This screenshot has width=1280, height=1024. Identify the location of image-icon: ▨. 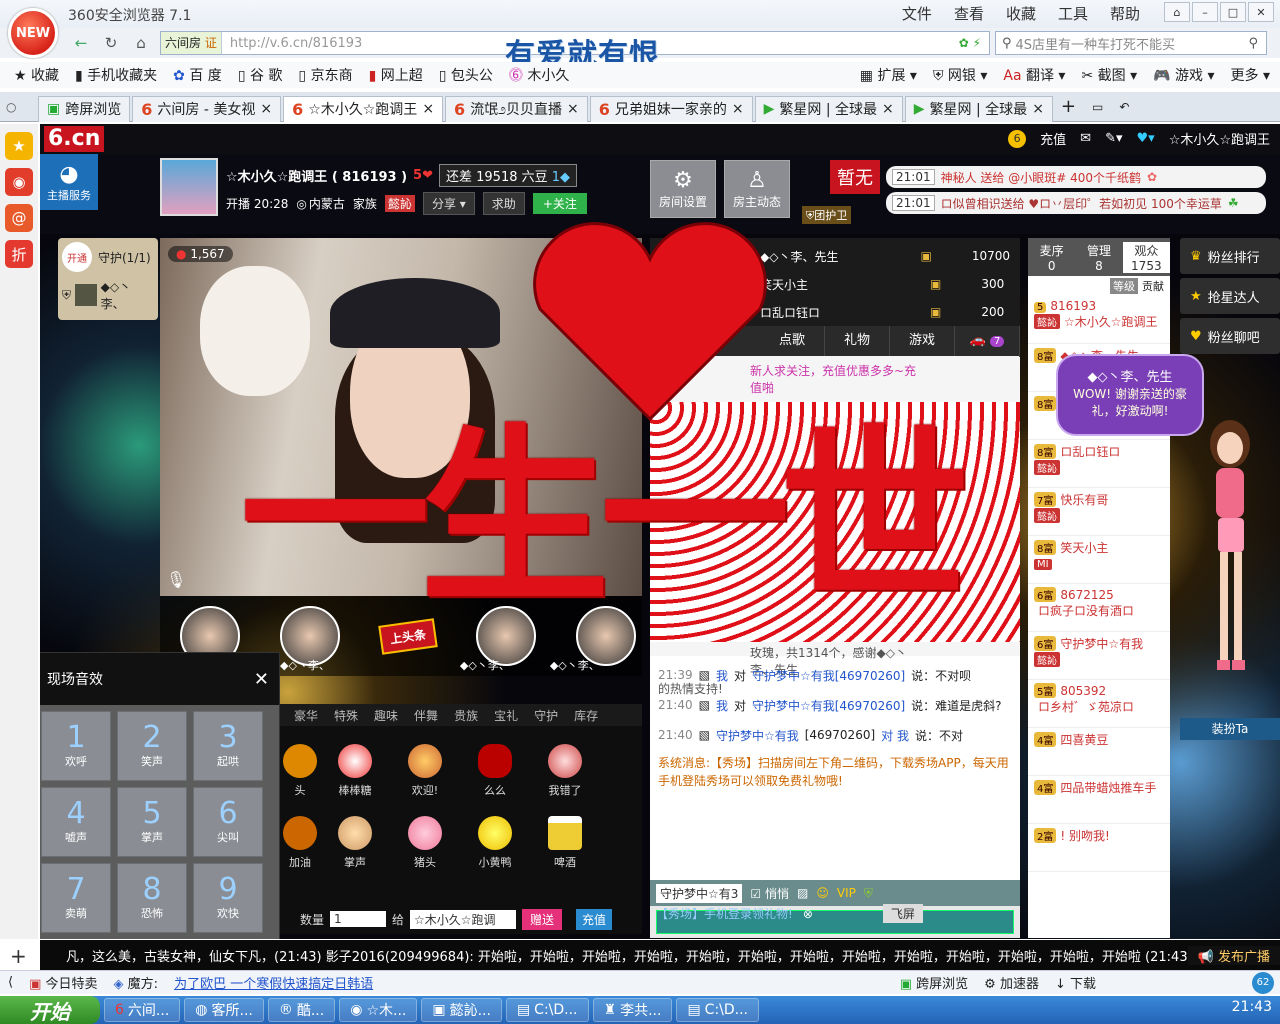
(802, 893).